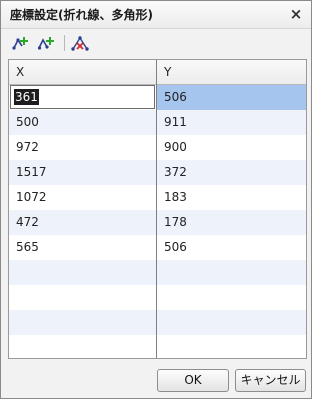 The width and height of the screenshot is (320, 399). What do you see at coordinates (81, 15) in the screenshot?
I see `dialog-title: 座標設定(折れ線、多角形)` at bounding box center [81, 15].